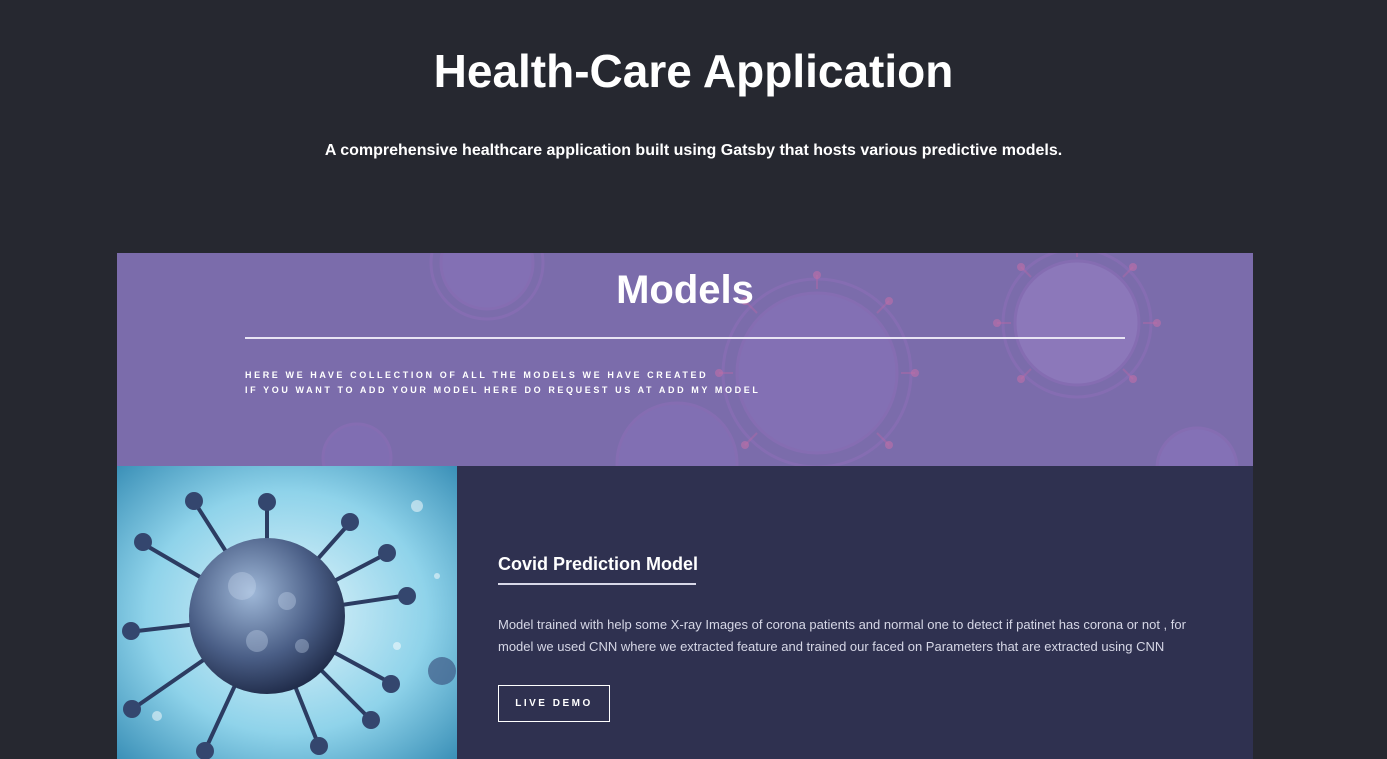 This screenshot has height=759, width=1387. Describe the element at coordinates (693, 71) in the screenshot. I see `page-title: Health-Care Application` at that location.